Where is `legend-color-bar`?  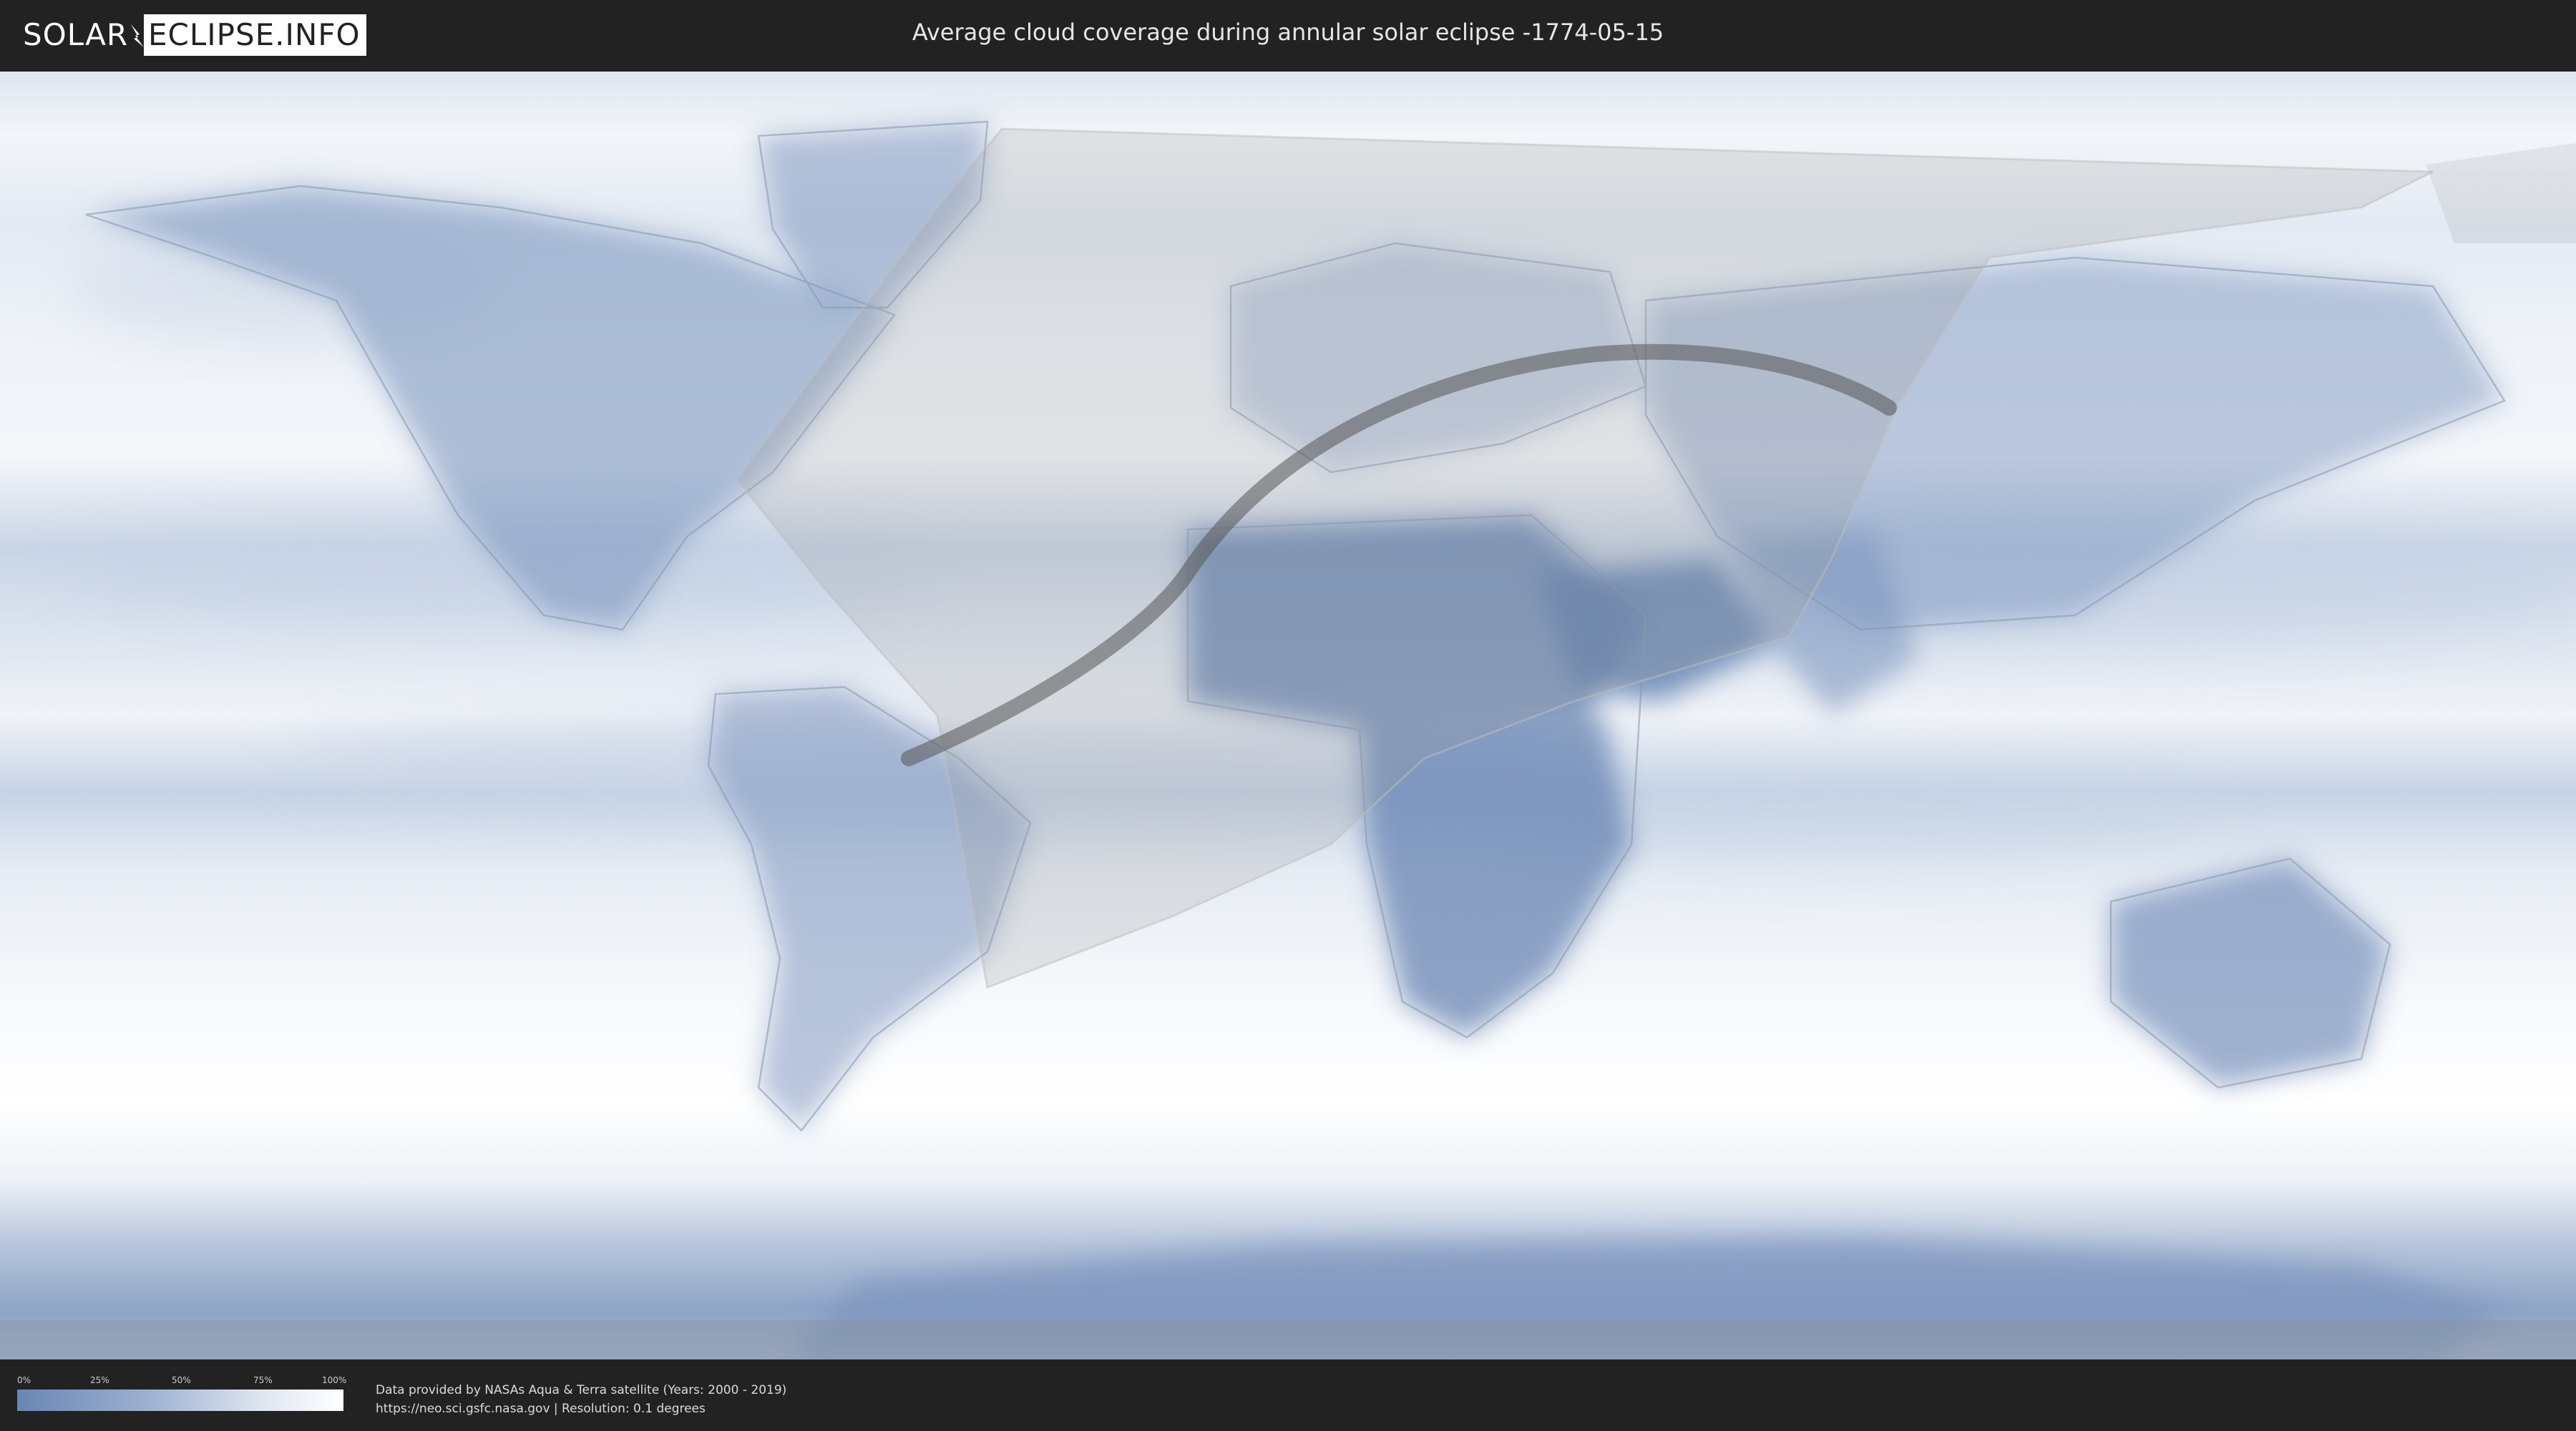
legend-color-bar is located at coordinates (180, 1400).